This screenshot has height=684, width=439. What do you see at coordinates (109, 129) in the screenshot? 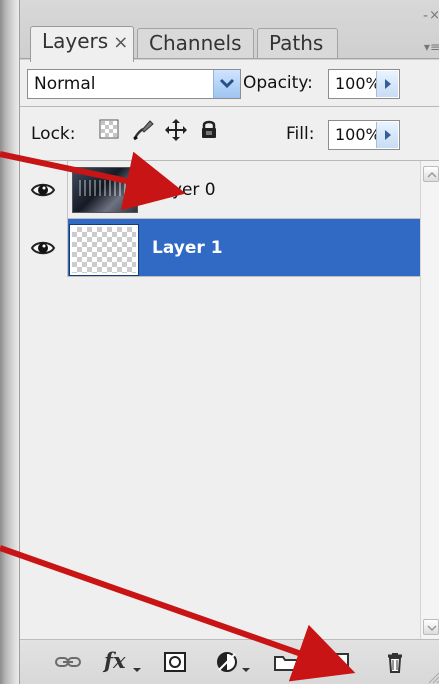
I see `lock-transparency-icon` at bounding box center [109, 129].